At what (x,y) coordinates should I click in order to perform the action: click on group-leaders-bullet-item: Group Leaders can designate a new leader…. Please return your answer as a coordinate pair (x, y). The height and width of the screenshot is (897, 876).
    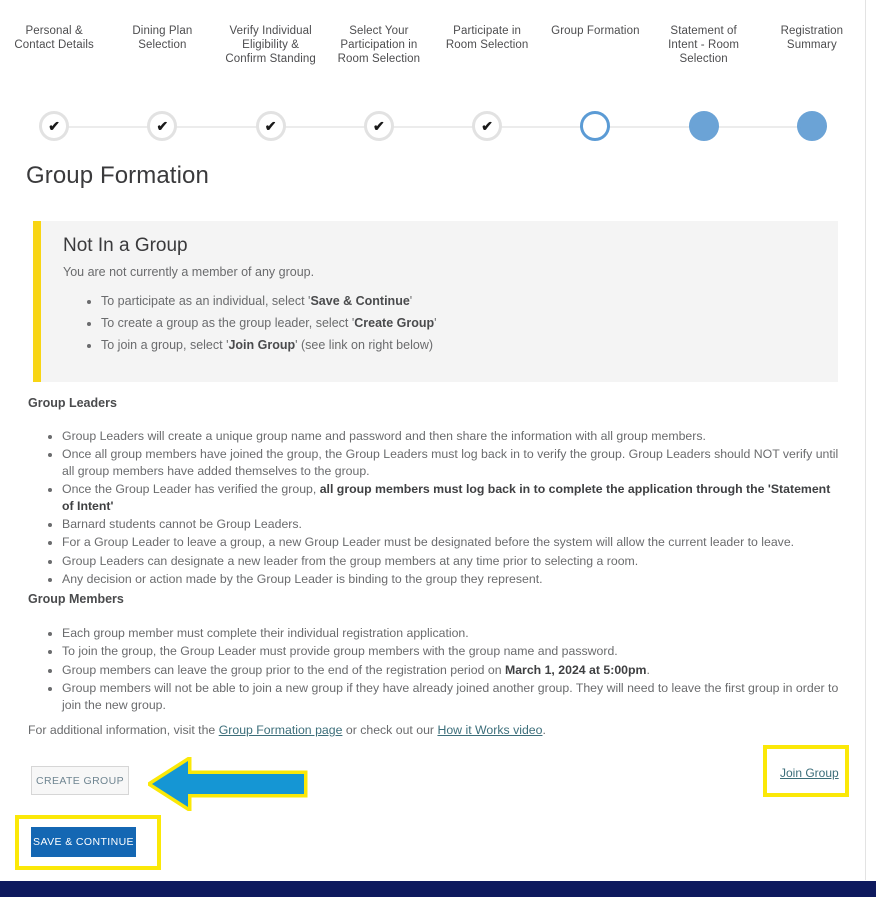
    Looking at the image, I should click on (451, 561).